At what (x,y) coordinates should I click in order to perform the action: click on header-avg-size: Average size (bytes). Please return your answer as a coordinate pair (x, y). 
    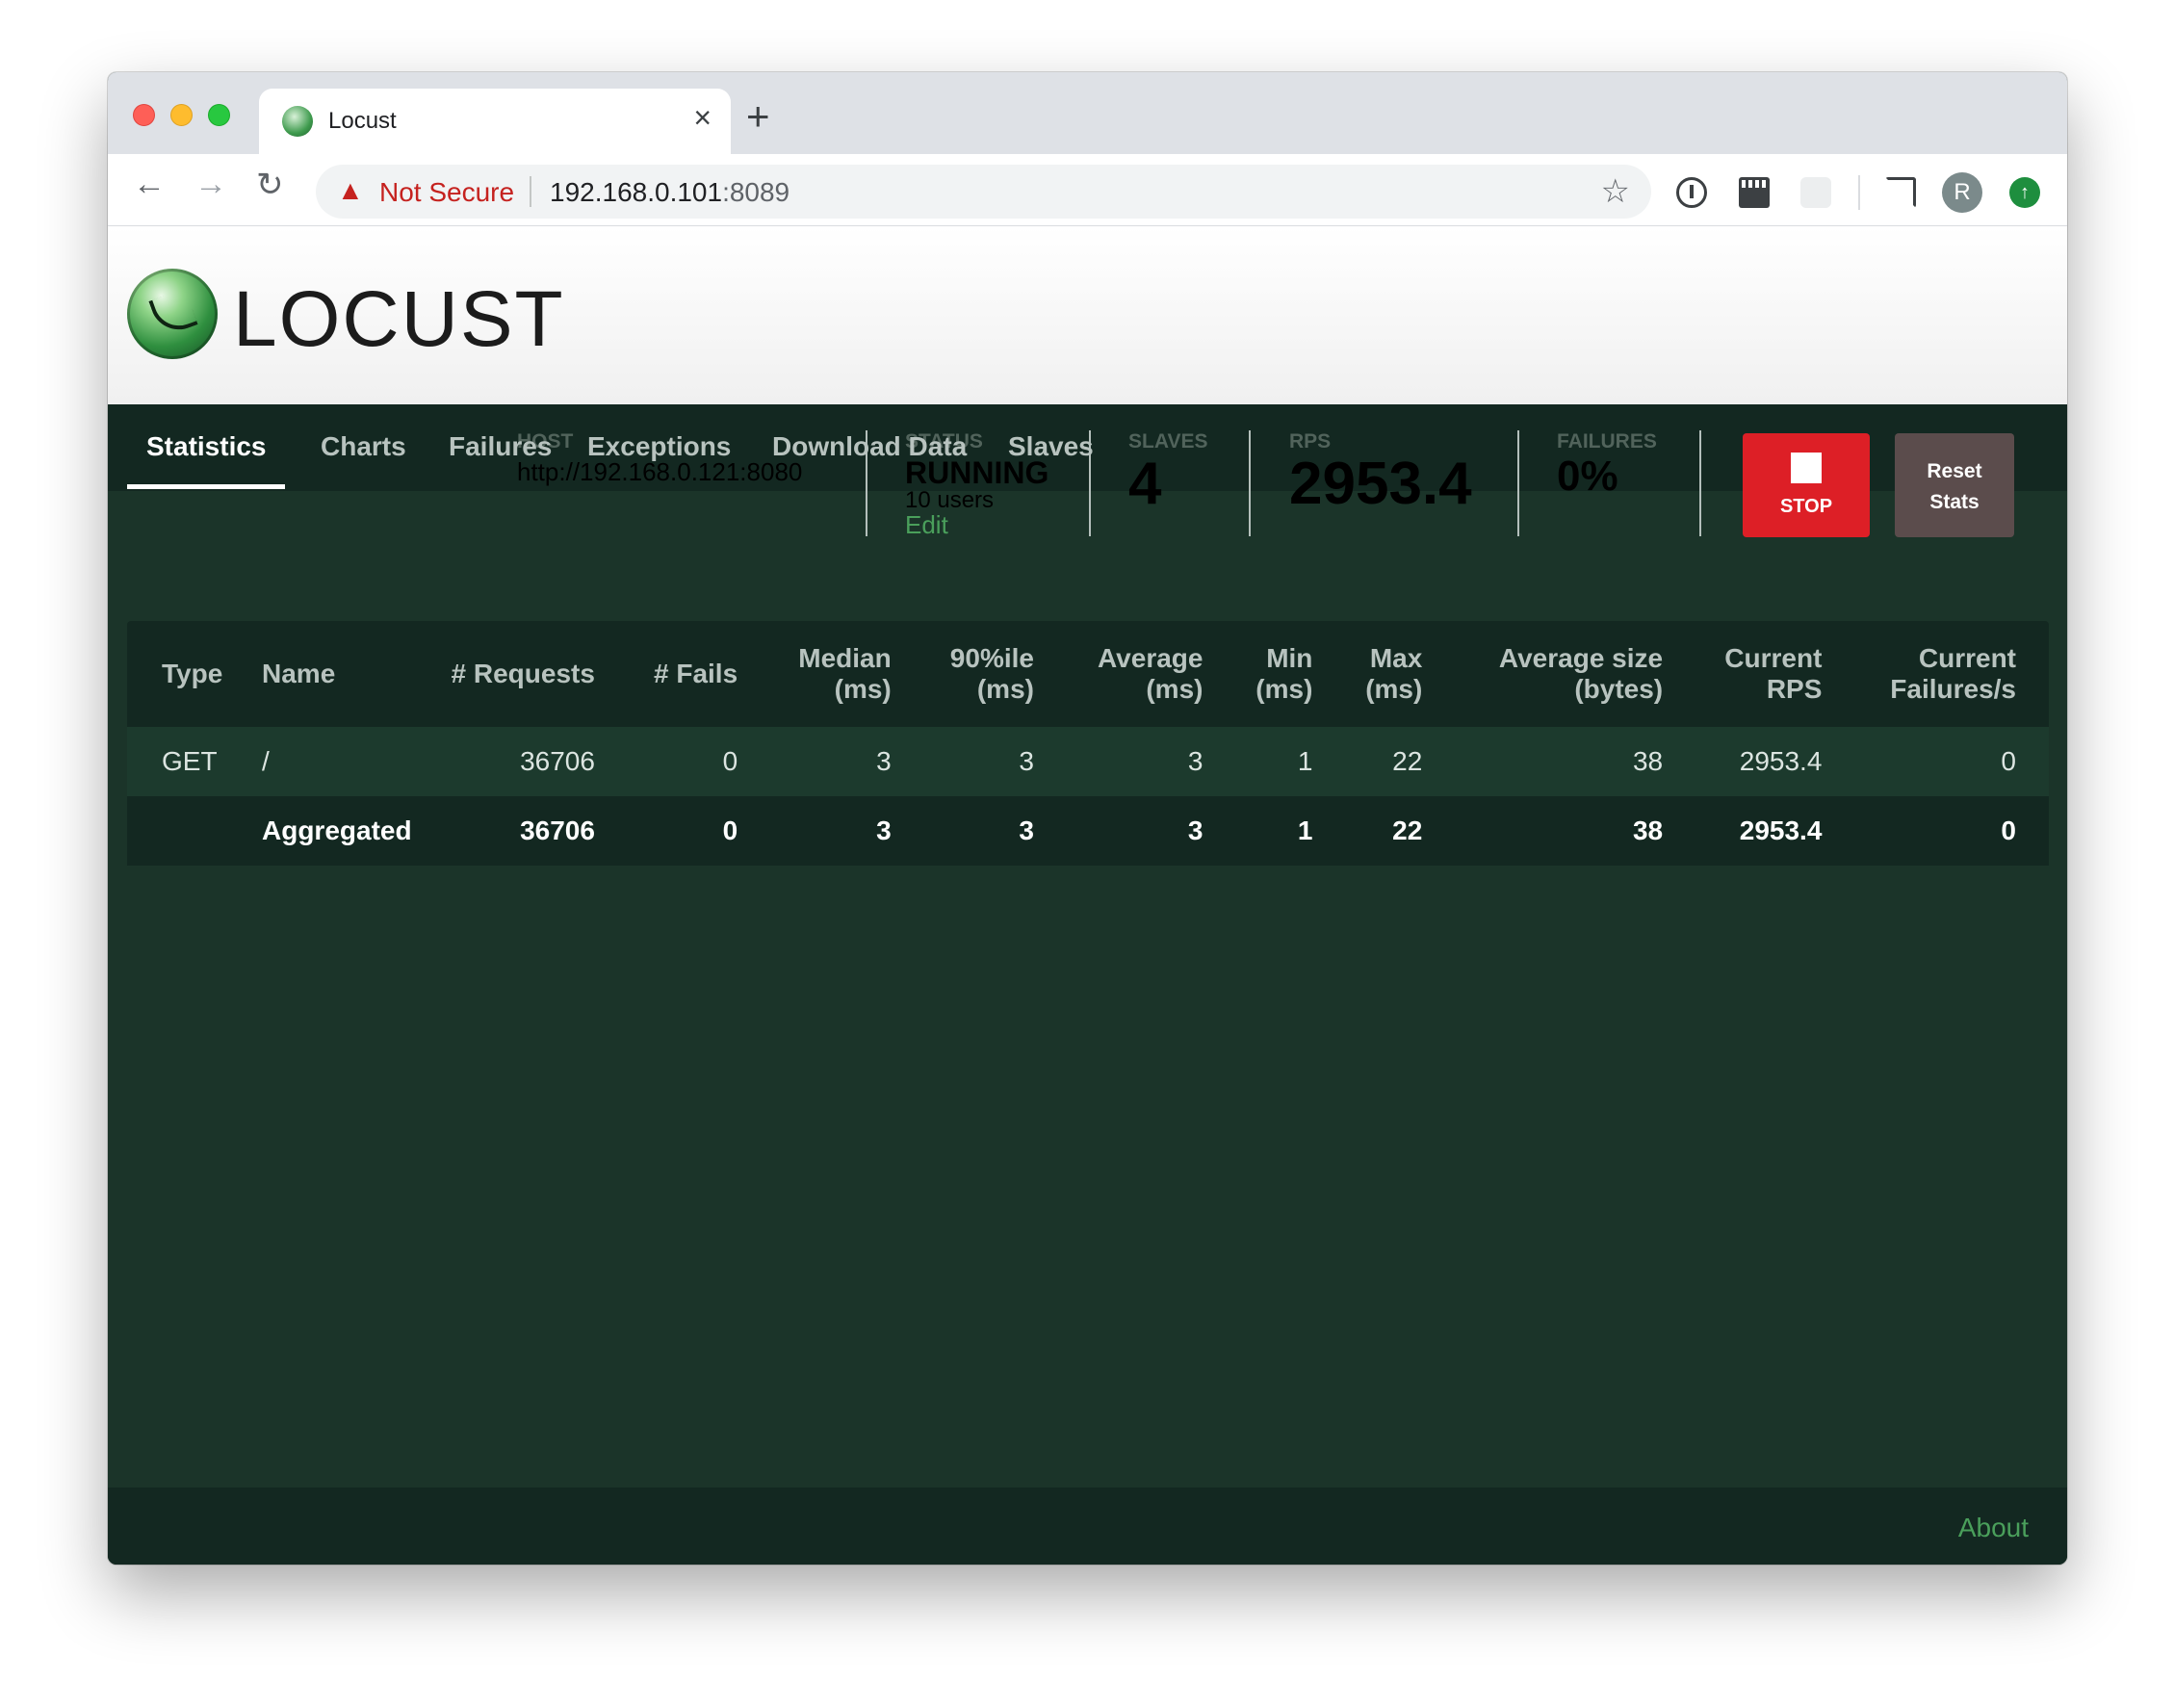
    Looking at the image, I should click on (1575, 674).